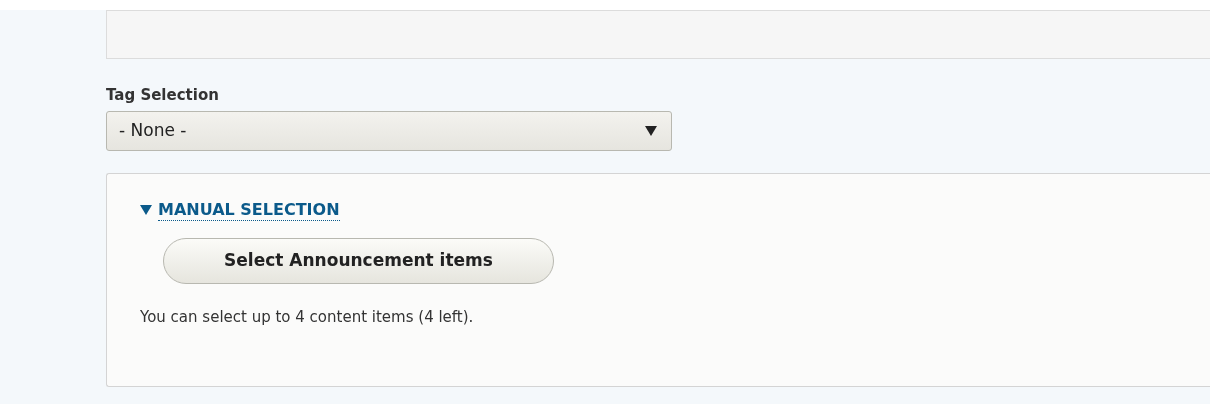  What do you see at coordinates (651, 131) in the screenshot?
I see `dropdown-arrow-icon` at bounding box center [651, 131].